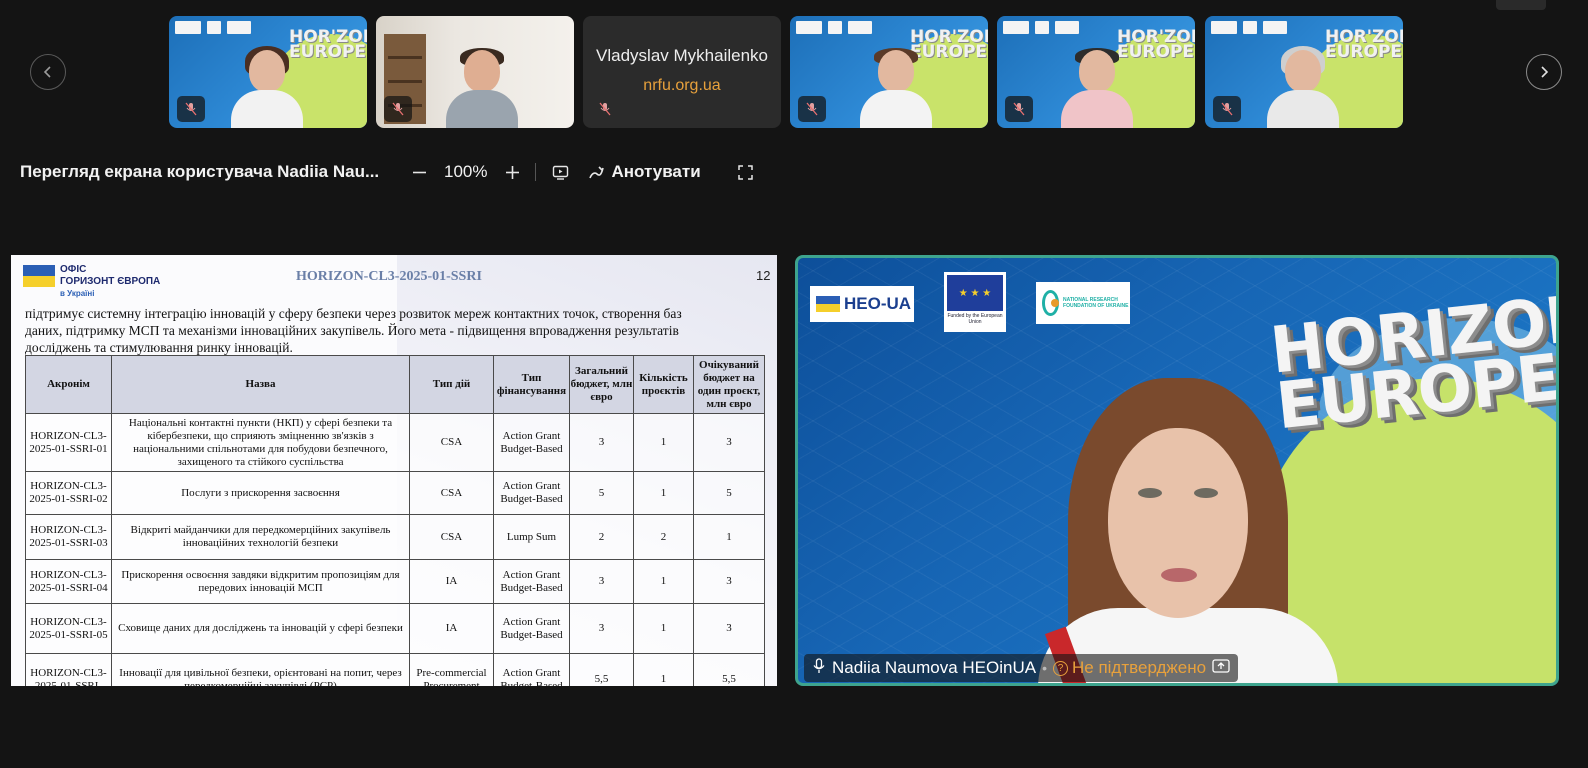 The height and width of the screenshot is (768, 1588). Describe the element at coordinates (597, 171) in the screenshot. I see `annotate-pen-icon` at that location.